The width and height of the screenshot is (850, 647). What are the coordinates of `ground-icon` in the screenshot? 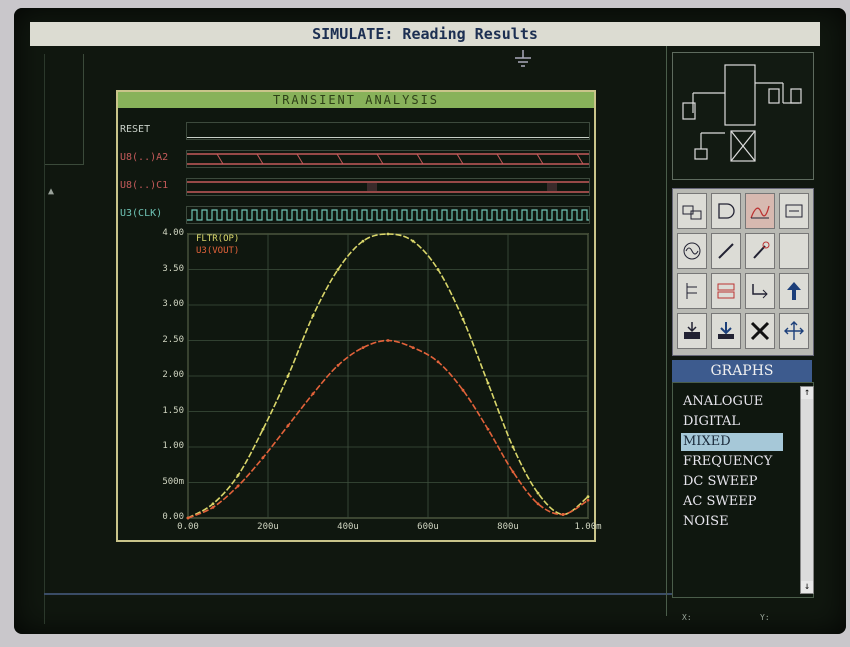 It's located at (523, 58).